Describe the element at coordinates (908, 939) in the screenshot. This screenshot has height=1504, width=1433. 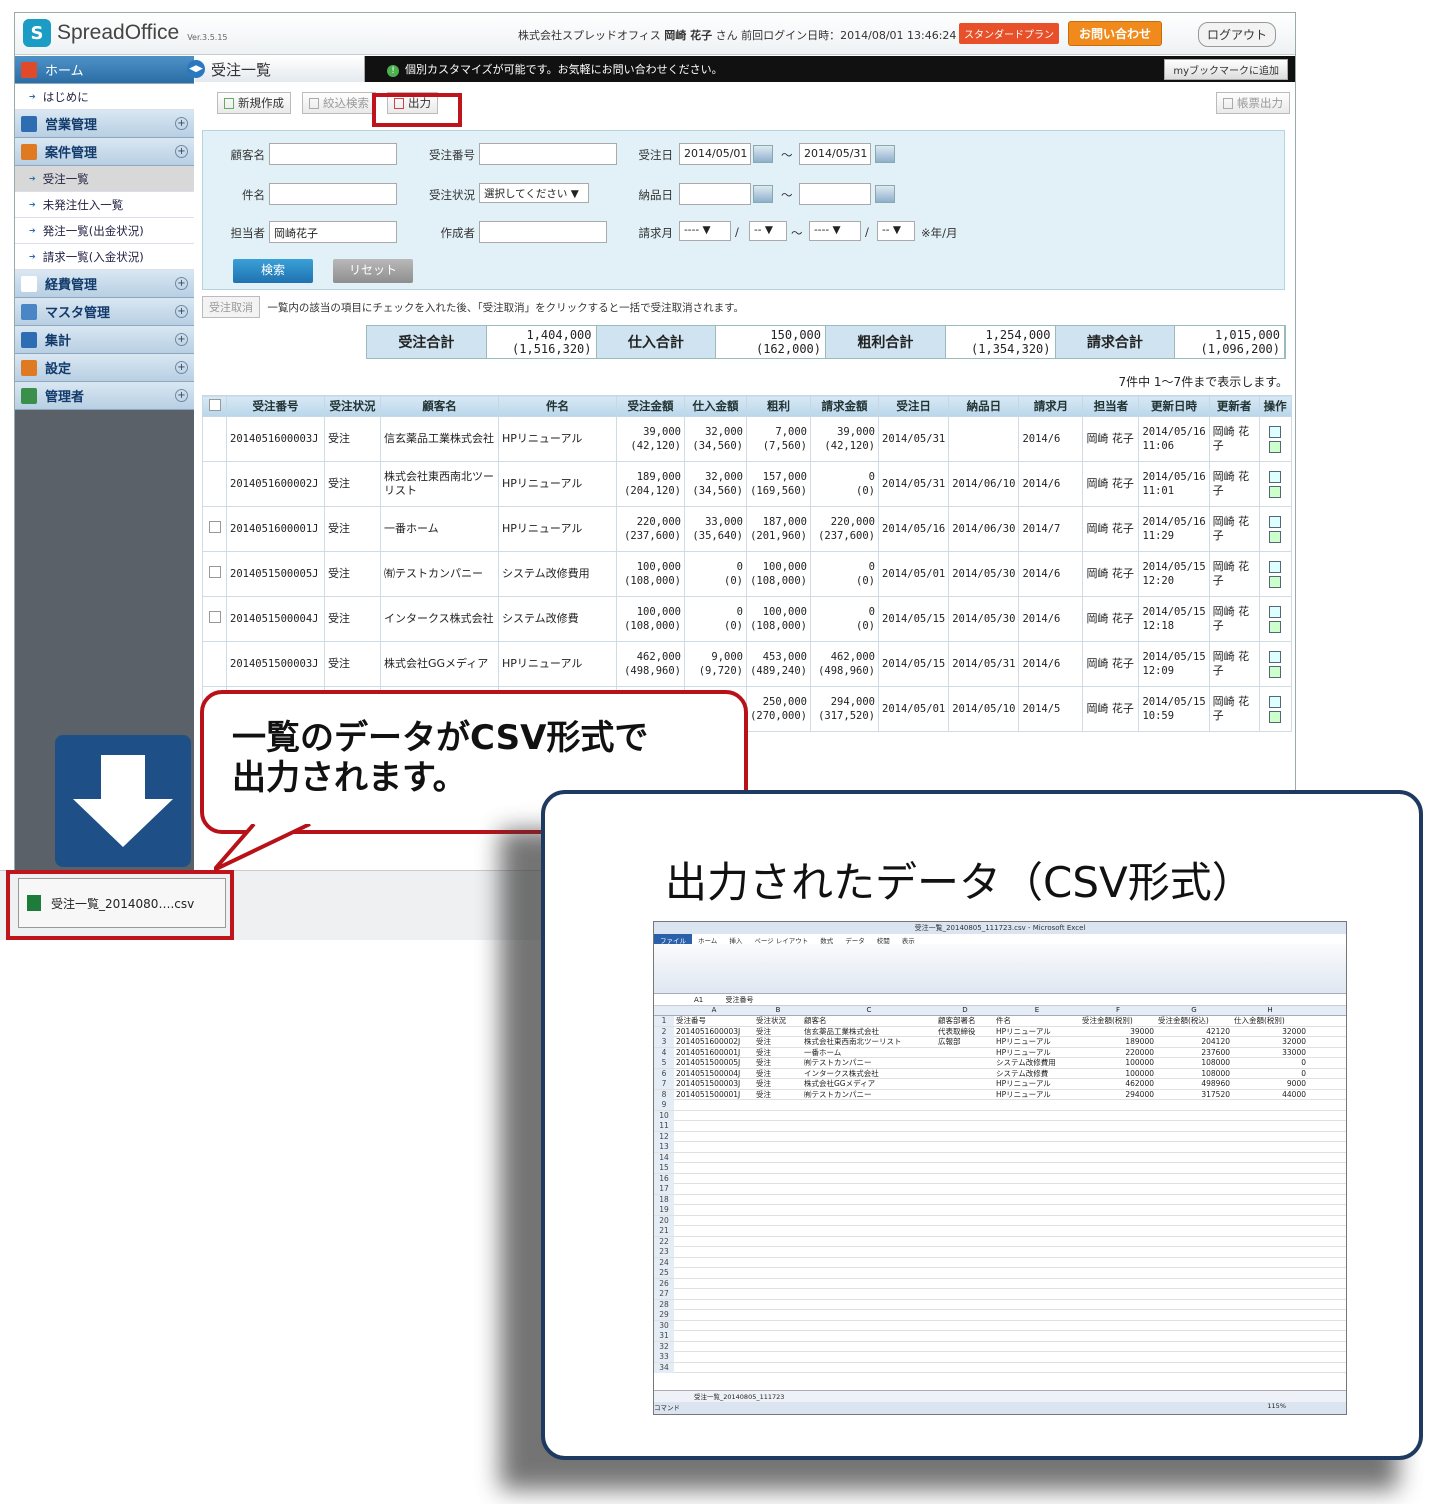
I see `excel-tab: 表示` at that location.